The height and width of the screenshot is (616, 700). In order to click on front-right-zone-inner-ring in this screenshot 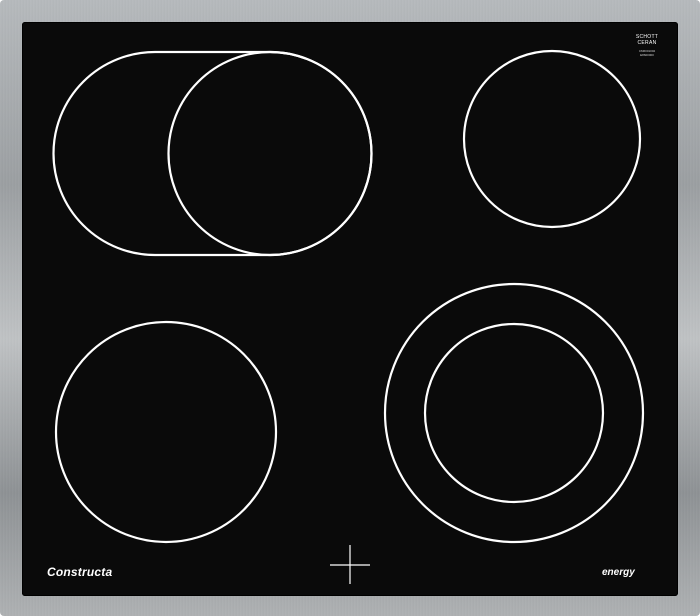, I will do `click(514, 413)`.